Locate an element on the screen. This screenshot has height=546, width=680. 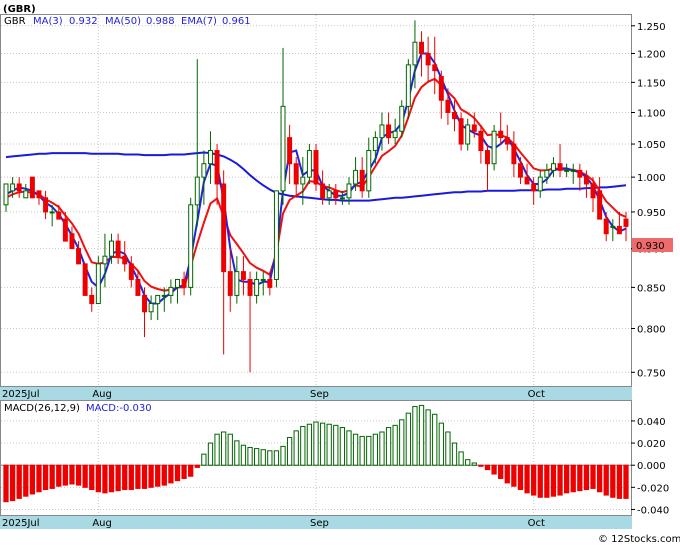
price-tick-label: 0.850 is located at coordinates (651, 288).